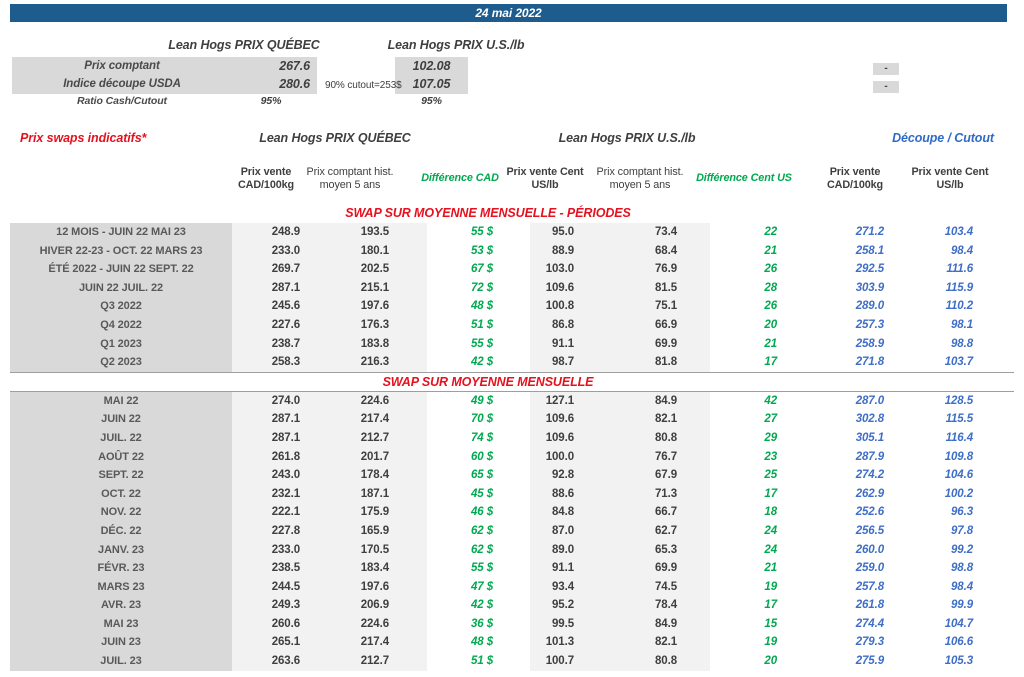  I want to click on value-cell: 80.8, so click(648, 661).